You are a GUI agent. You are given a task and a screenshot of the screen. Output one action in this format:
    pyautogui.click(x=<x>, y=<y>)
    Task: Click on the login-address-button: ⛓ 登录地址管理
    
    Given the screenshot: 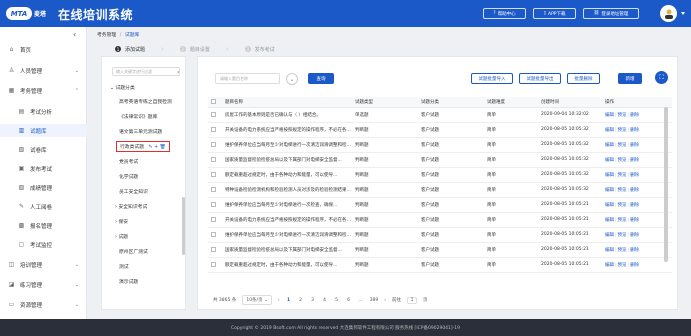 What is the action you would take?
    pyautogui.click(x=611, y=13)
    